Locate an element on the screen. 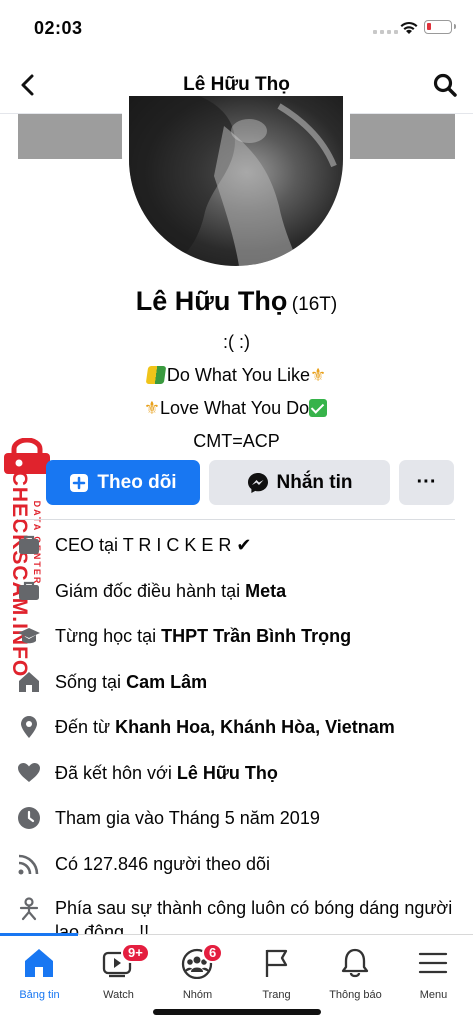  tab-menu: Menu is located at coordinates (433, 974).